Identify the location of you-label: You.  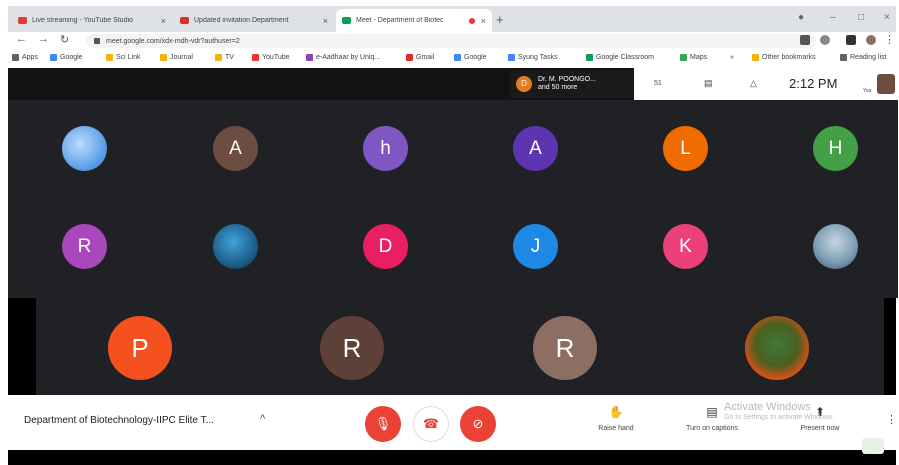
(867, 91).